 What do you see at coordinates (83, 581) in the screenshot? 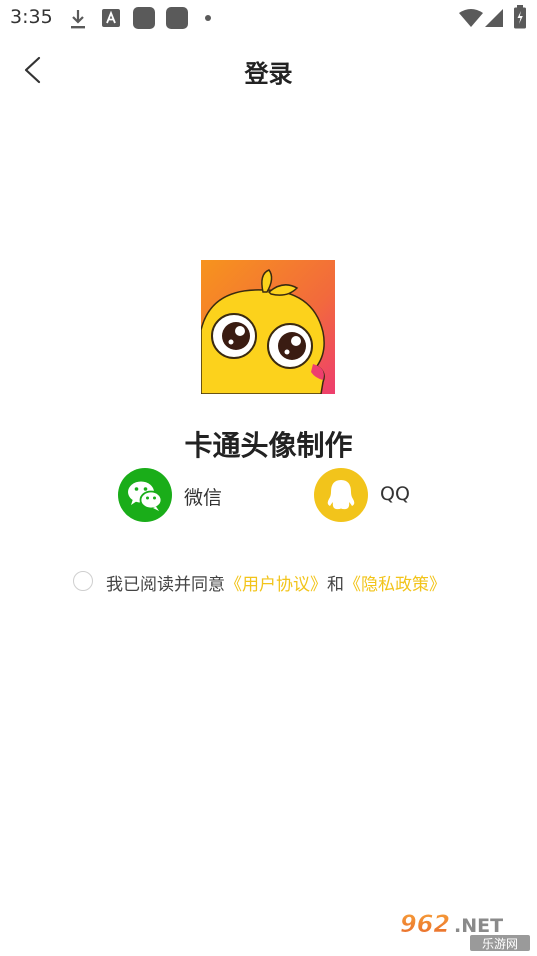
I see `agree-checkbox` at bounding box center [83, 581].